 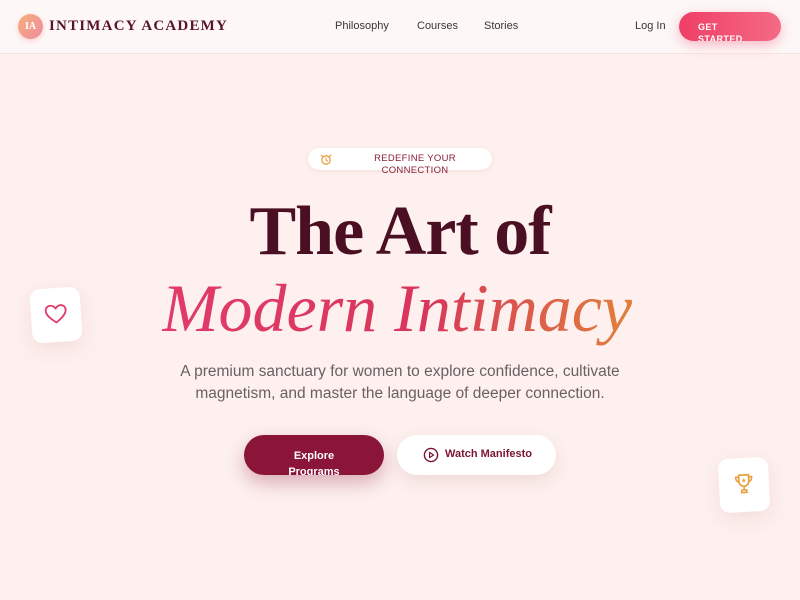 What do you see at coordinates (501, 26) in the screenshot?
I see `nav-link-stories: Stories` at bounding box center [501, 26].